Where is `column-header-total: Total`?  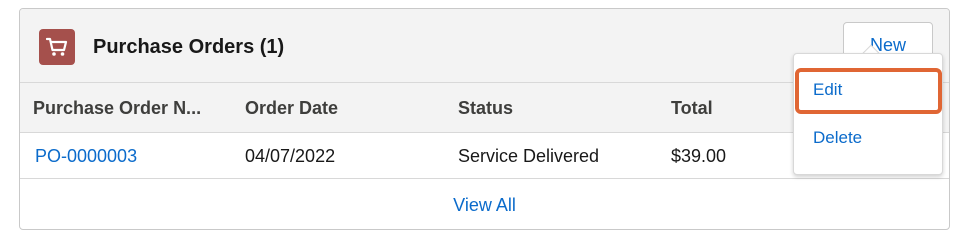 column-header-total: Total is located at coordinates (692, 108).